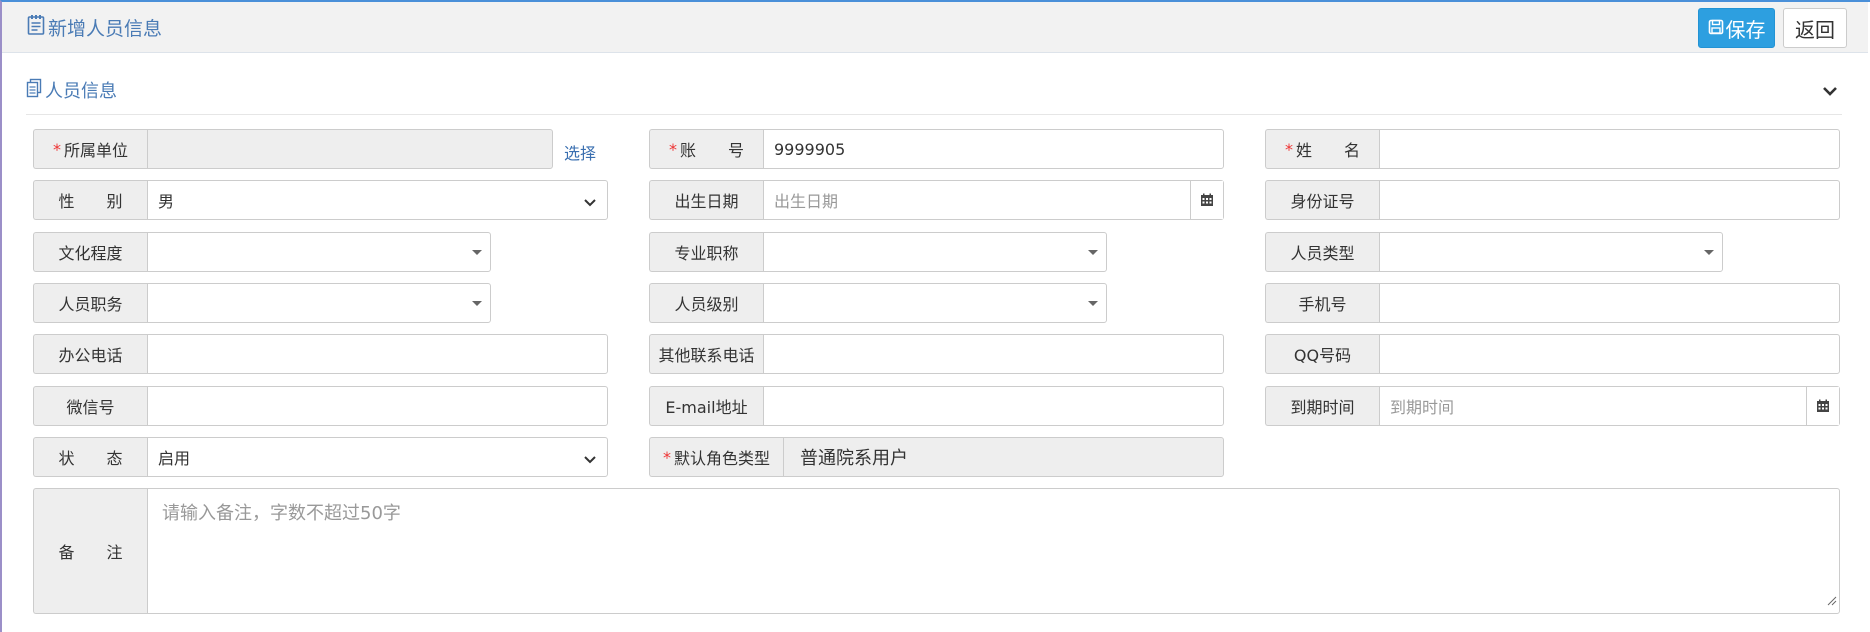 The width and height of the screenshot is (1870, 632). What do you see at coordinates (377, 200) in the screenshot?
I see `gender-select: 男` at bounding box center [377, 200].